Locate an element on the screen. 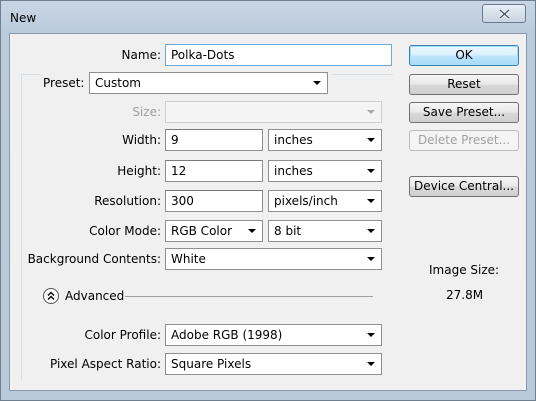 This screenshot has height=401, width=536. background-contents-label: Background Contents: is located at coordinates (94, 259).